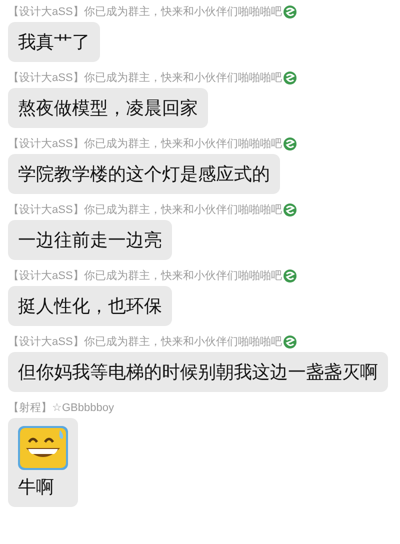 This screenshot has width=400, height=544. What do you see at coordinates (198, 372) in the screenshot?
I see `message-text: 但你妈我等电梯的时候别朝我这边一盏盏灭啊` at bounding box center [198, 372].